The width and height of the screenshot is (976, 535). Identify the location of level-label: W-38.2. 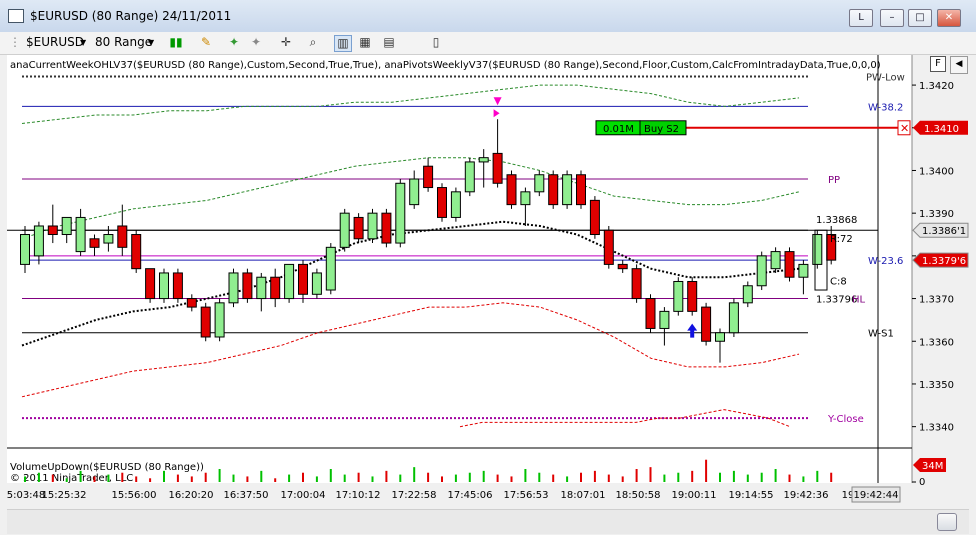
(885, 107).